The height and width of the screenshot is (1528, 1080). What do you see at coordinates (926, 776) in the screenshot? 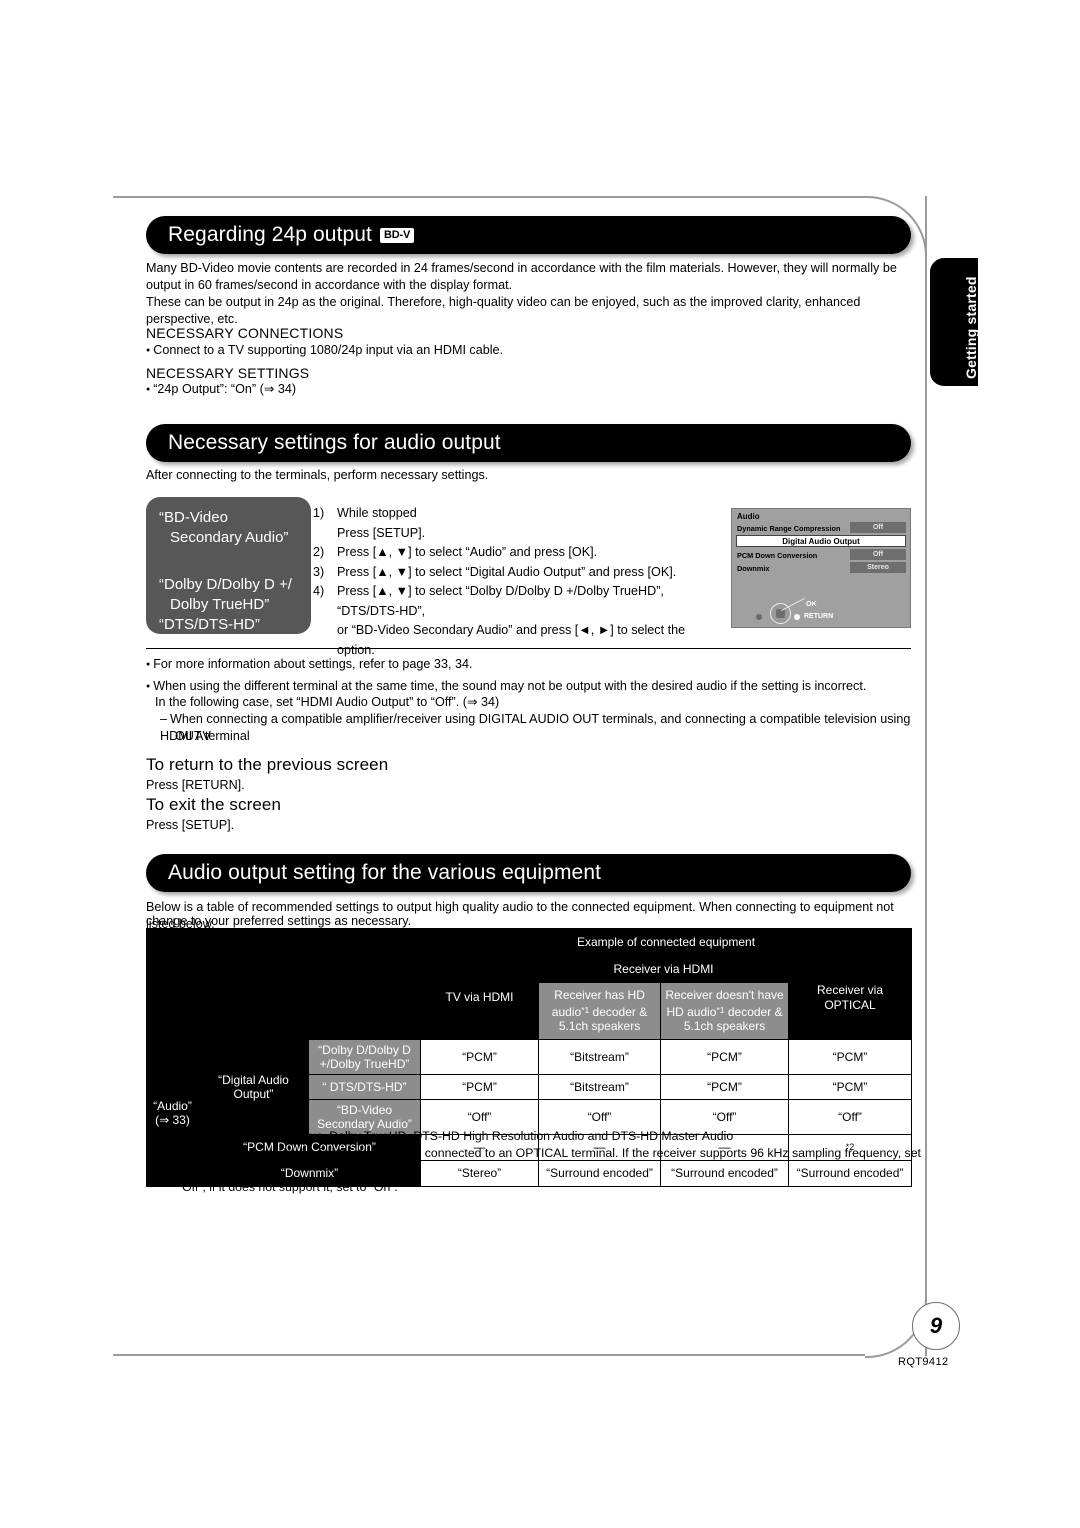
I see `page-frame-right-rule` at bounding box center [926, 776].